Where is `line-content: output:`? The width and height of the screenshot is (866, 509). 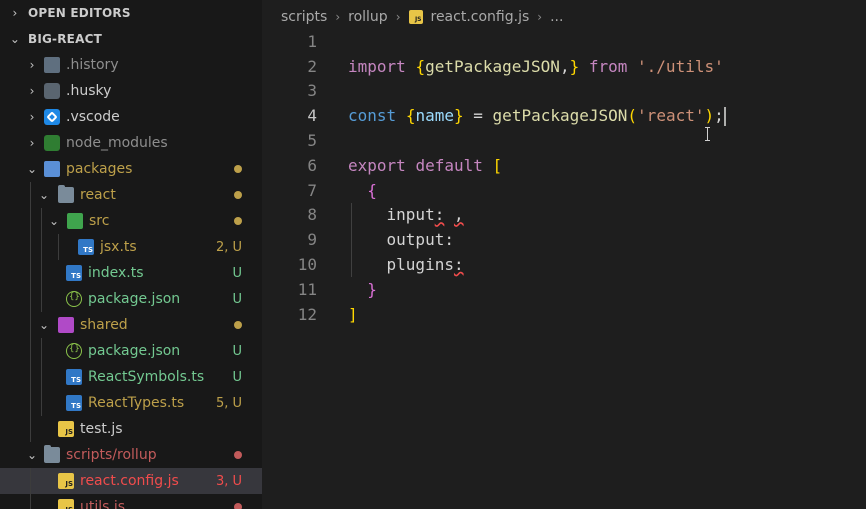 line-content: output: is located at coordinates (401, 239).